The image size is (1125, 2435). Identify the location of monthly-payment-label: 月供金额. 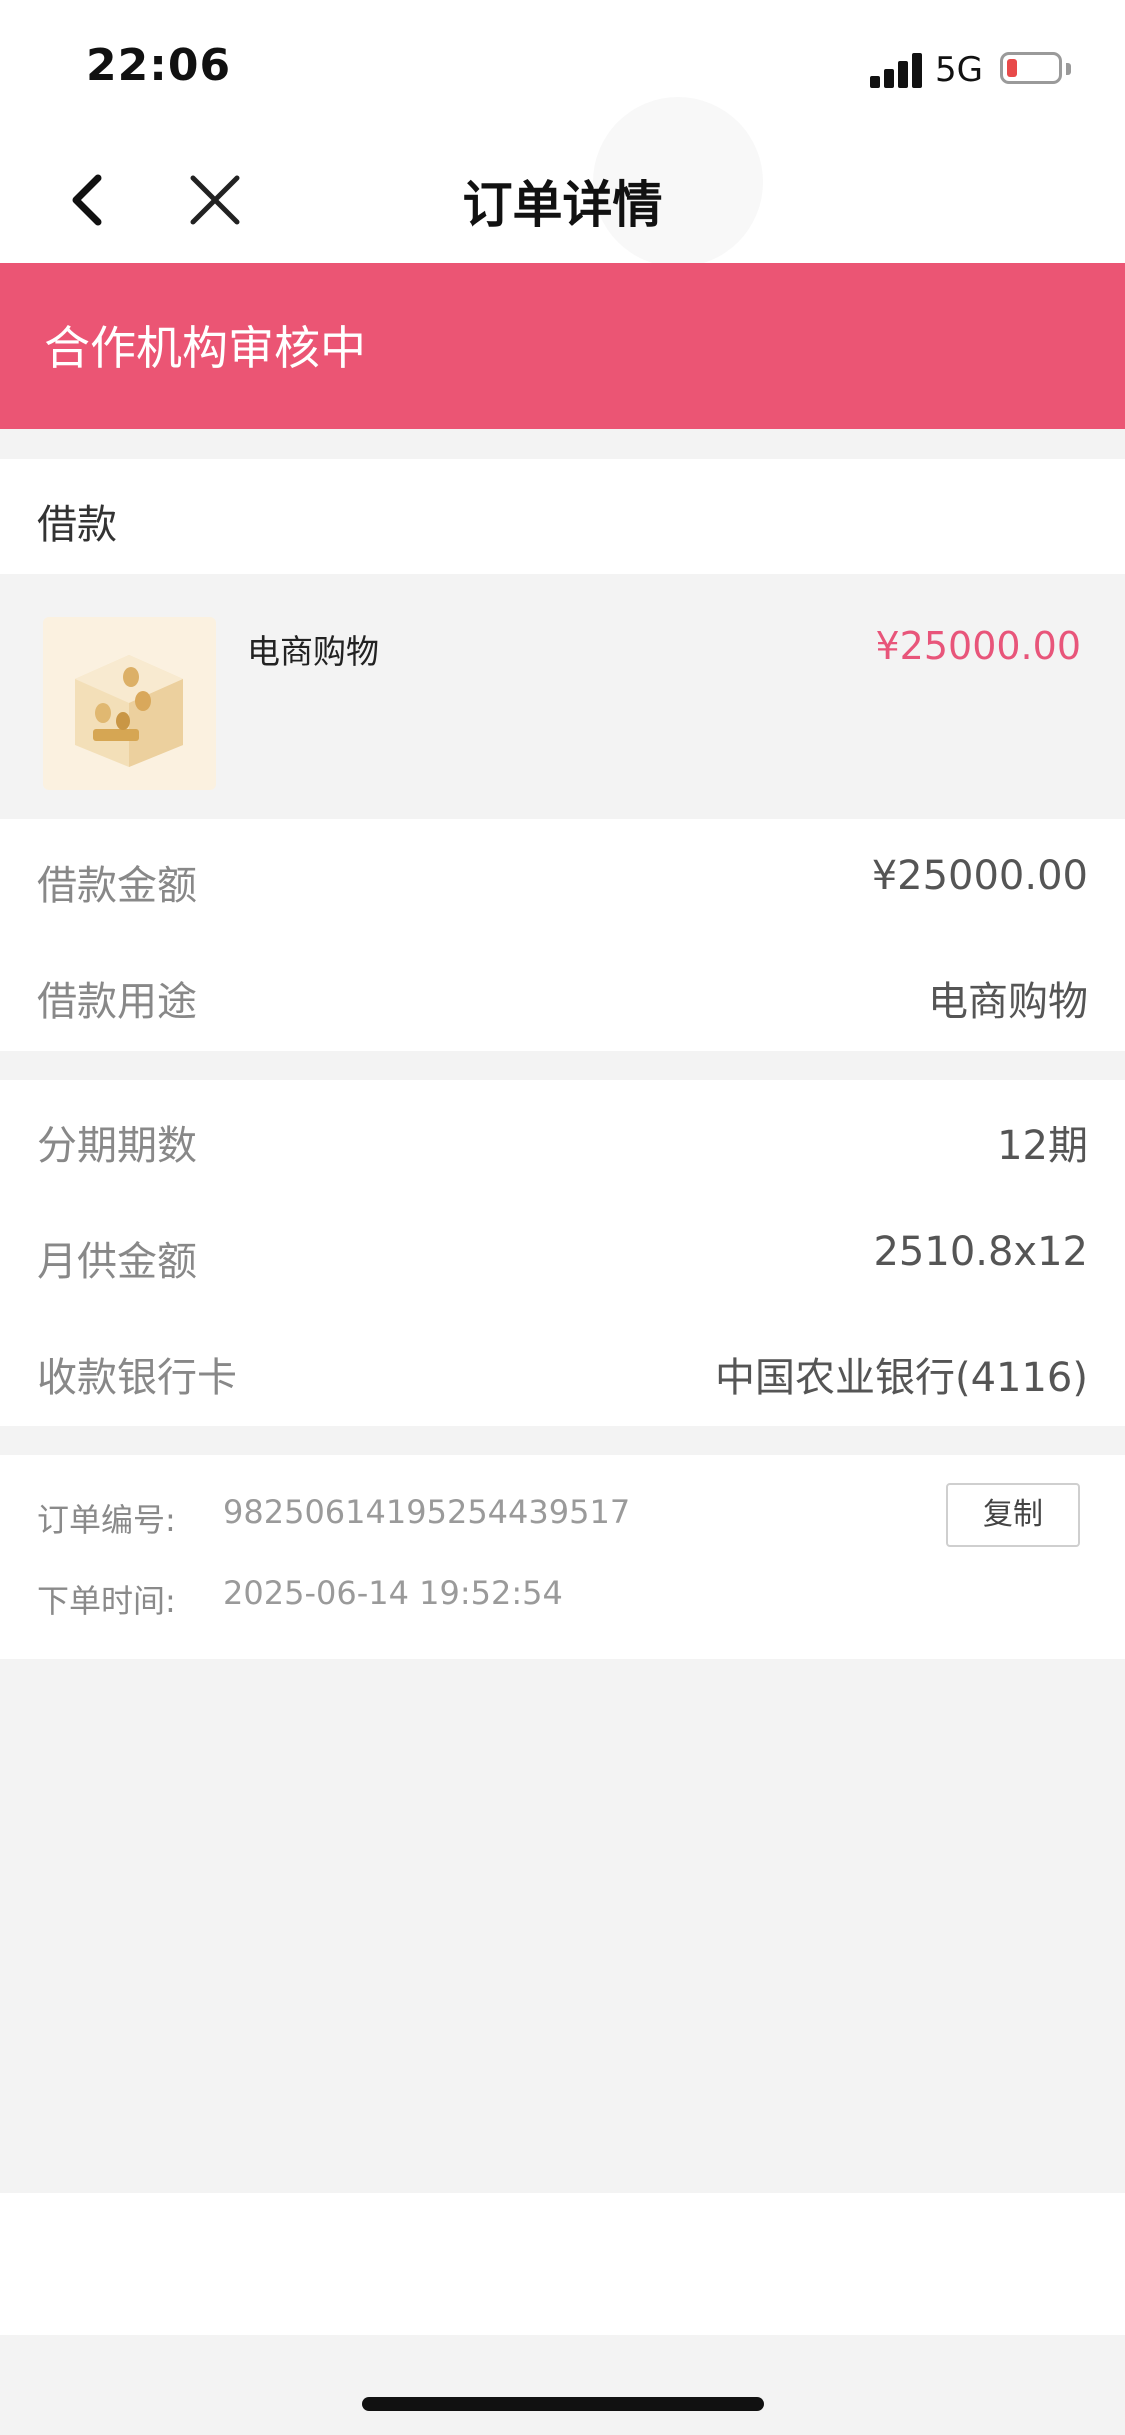
(117, 1262).